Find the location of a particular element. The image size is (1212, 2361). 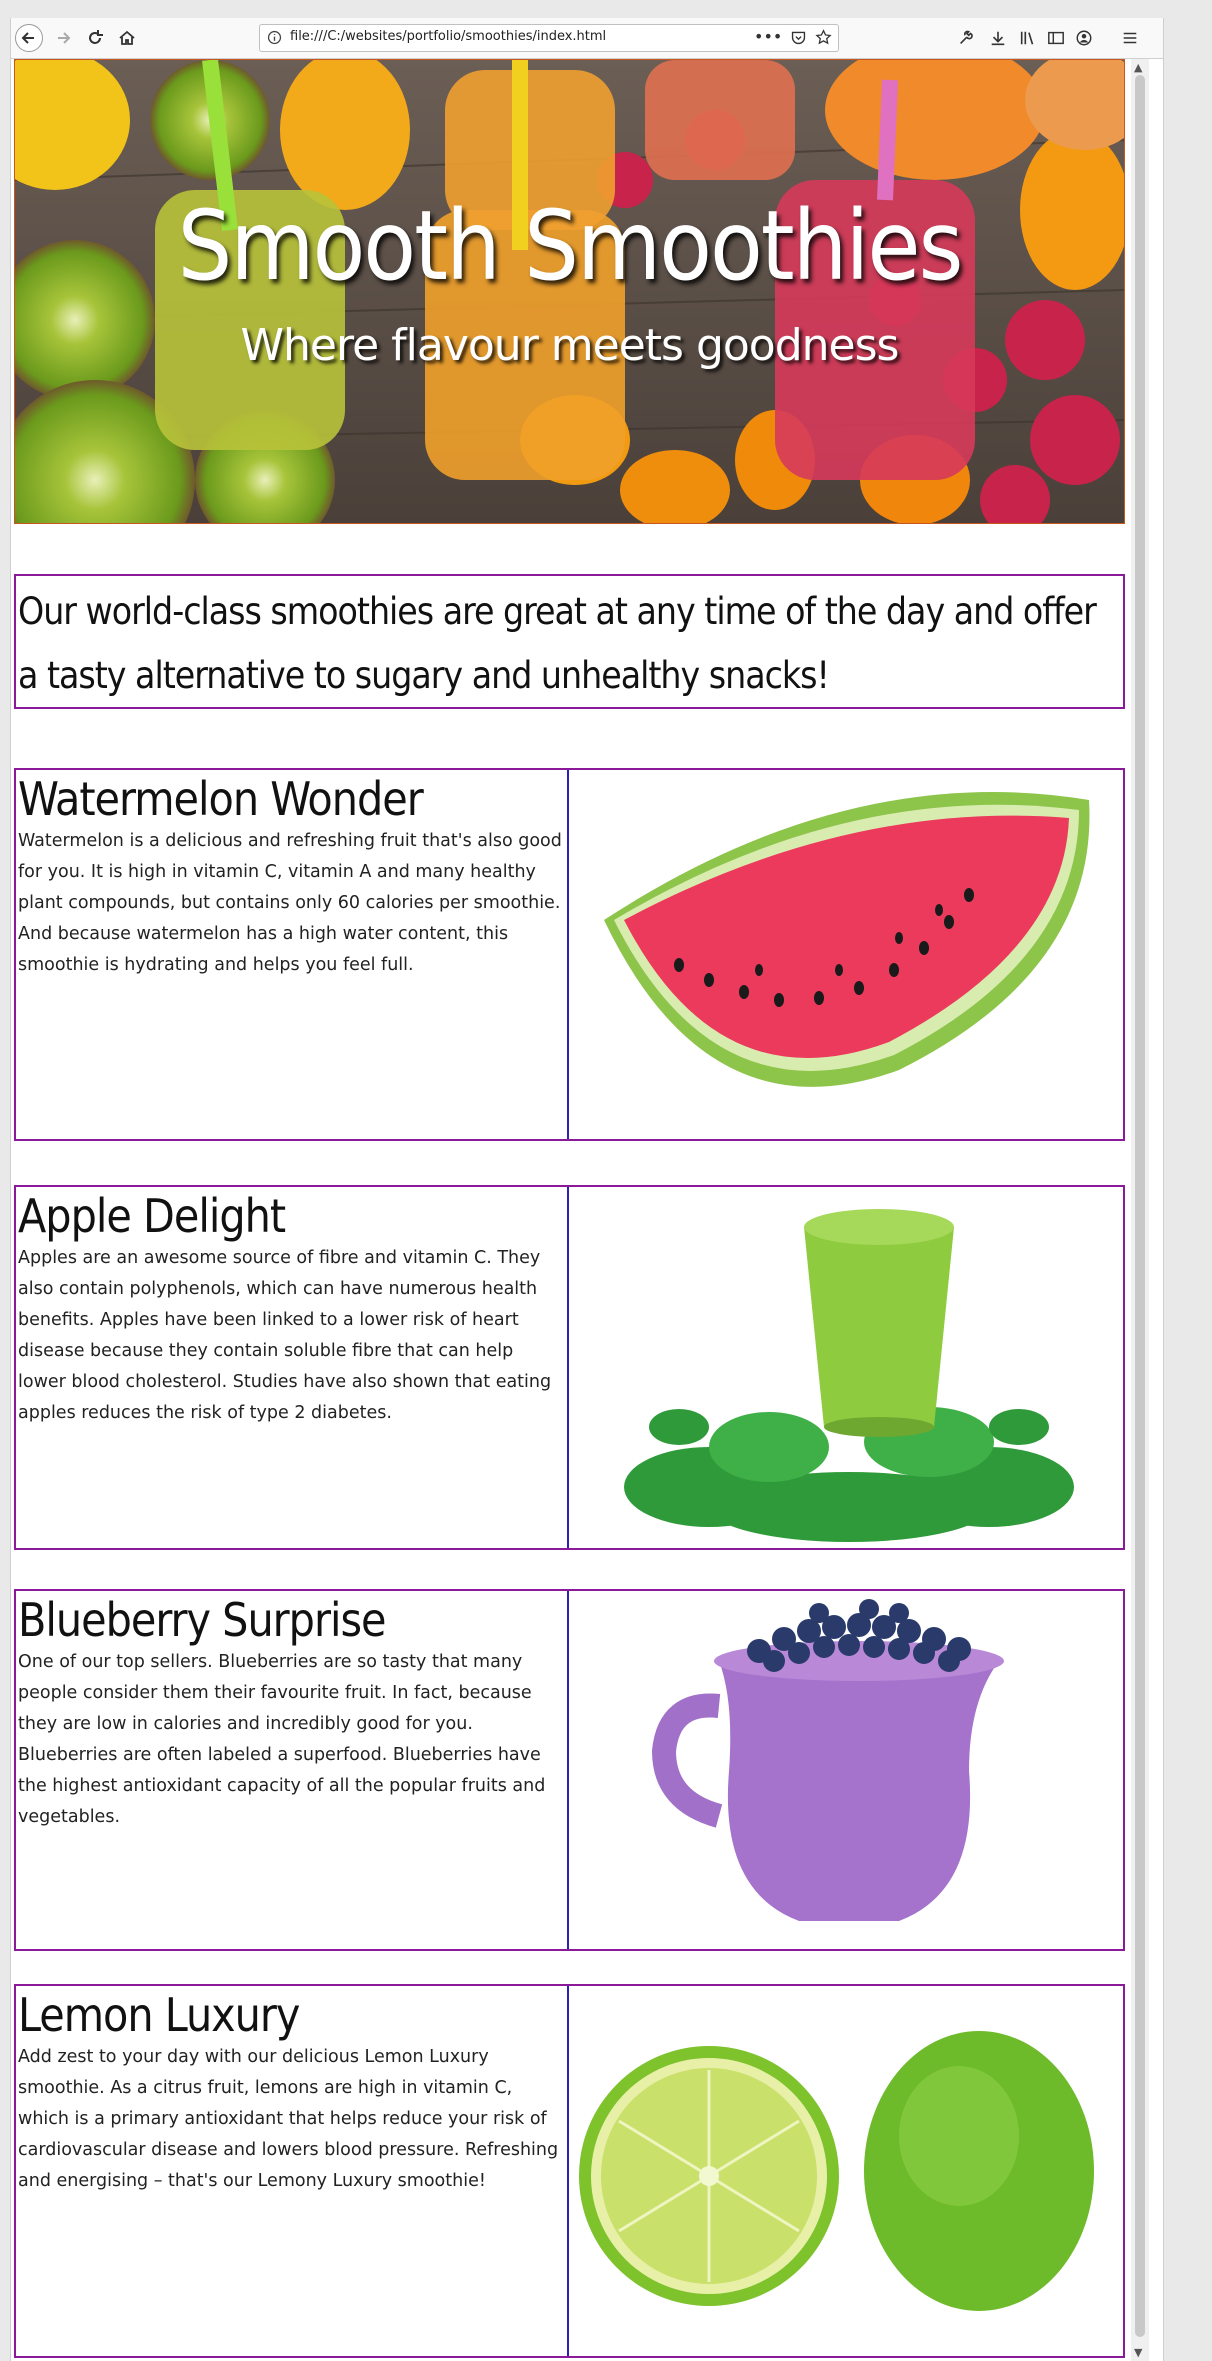

blueberry-jug-image is located at coordinates (827, 1760).